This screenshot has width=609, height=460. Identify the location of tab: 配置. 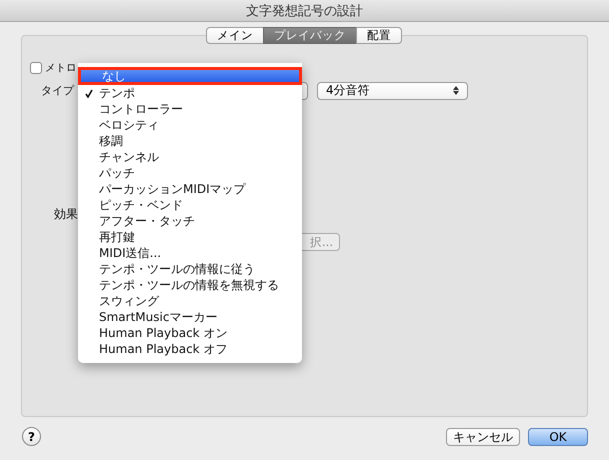
(379, 35).